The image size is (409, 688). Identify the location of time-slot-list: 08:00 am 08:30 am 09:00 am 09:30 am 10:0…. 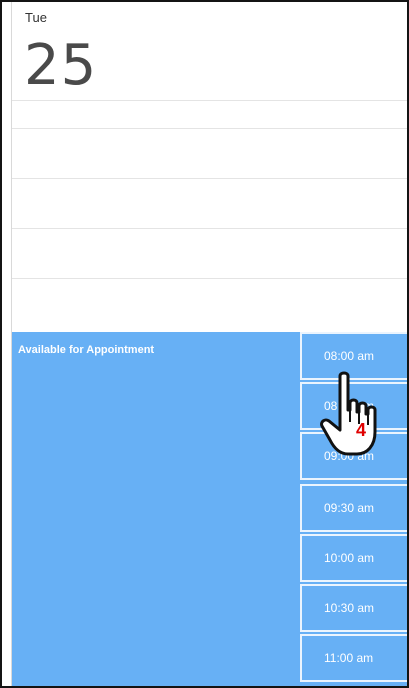
(353, 509).